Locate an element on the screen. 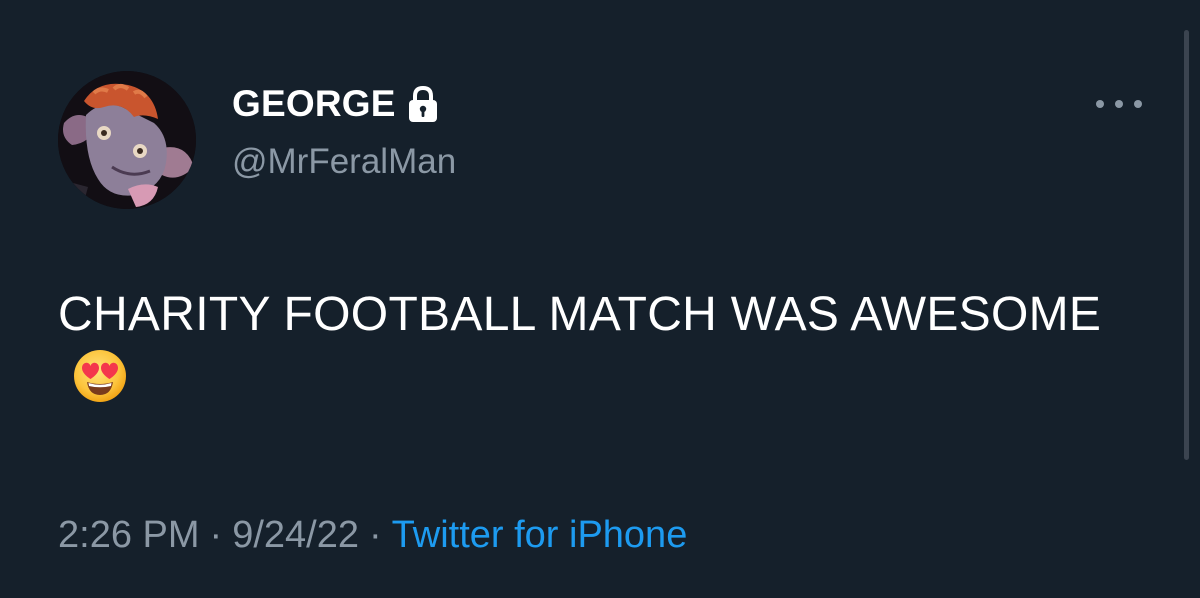 The height and width of the screenshot is (598, 1200). tweet-time: 2:26 PM is located at coordinates (129, 535).